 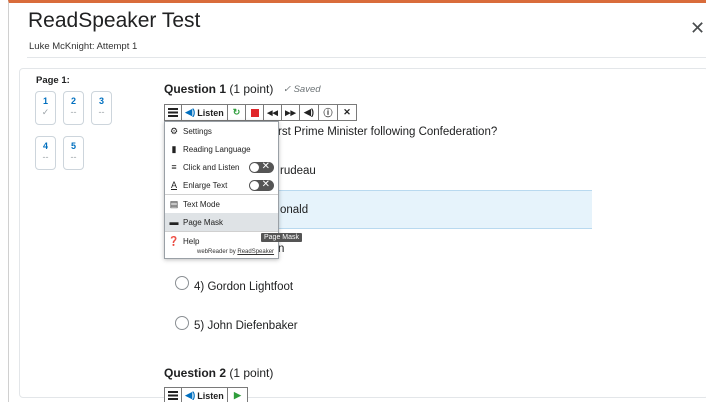 I want to click on help-icon: ❓, so click(x=174, y=240).